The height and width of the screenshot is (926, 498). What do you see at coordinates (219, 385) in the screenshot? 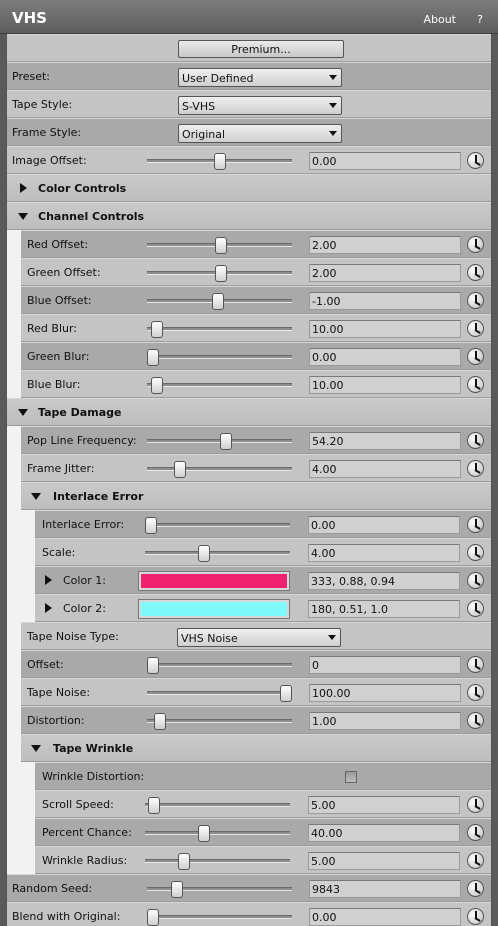
I see `blue-blur-slider` at bounding box center [219, 385].